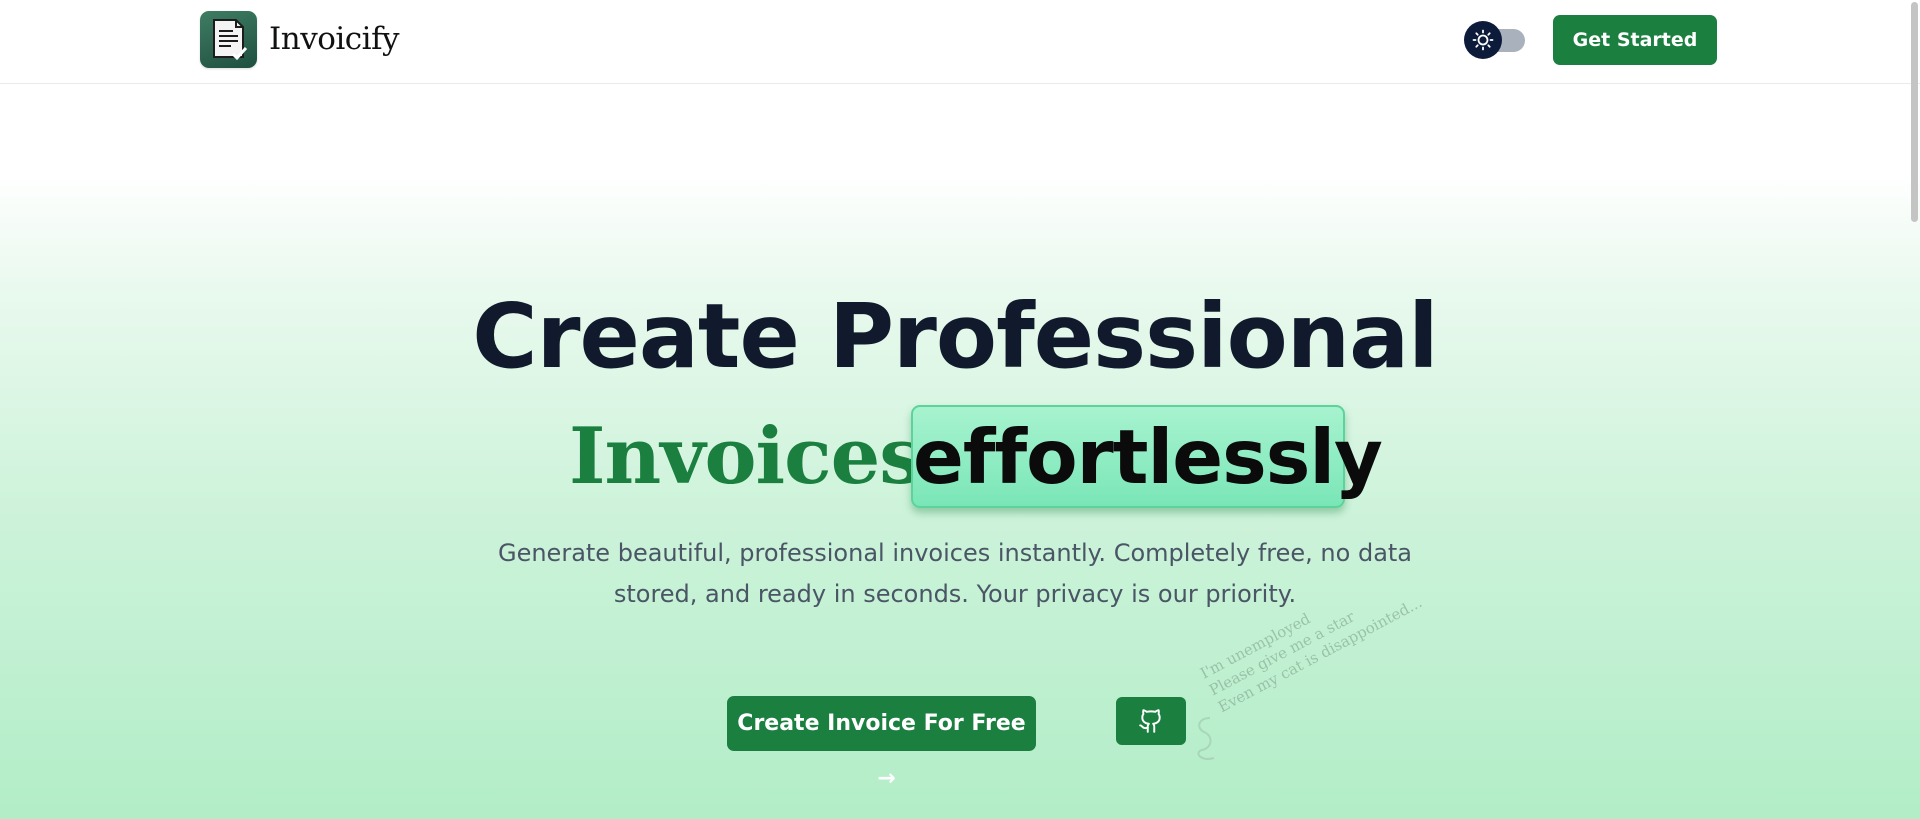 The height and width of the screenshot is (819, 1920). I want to click on sun-icon, so click(1483, 40).